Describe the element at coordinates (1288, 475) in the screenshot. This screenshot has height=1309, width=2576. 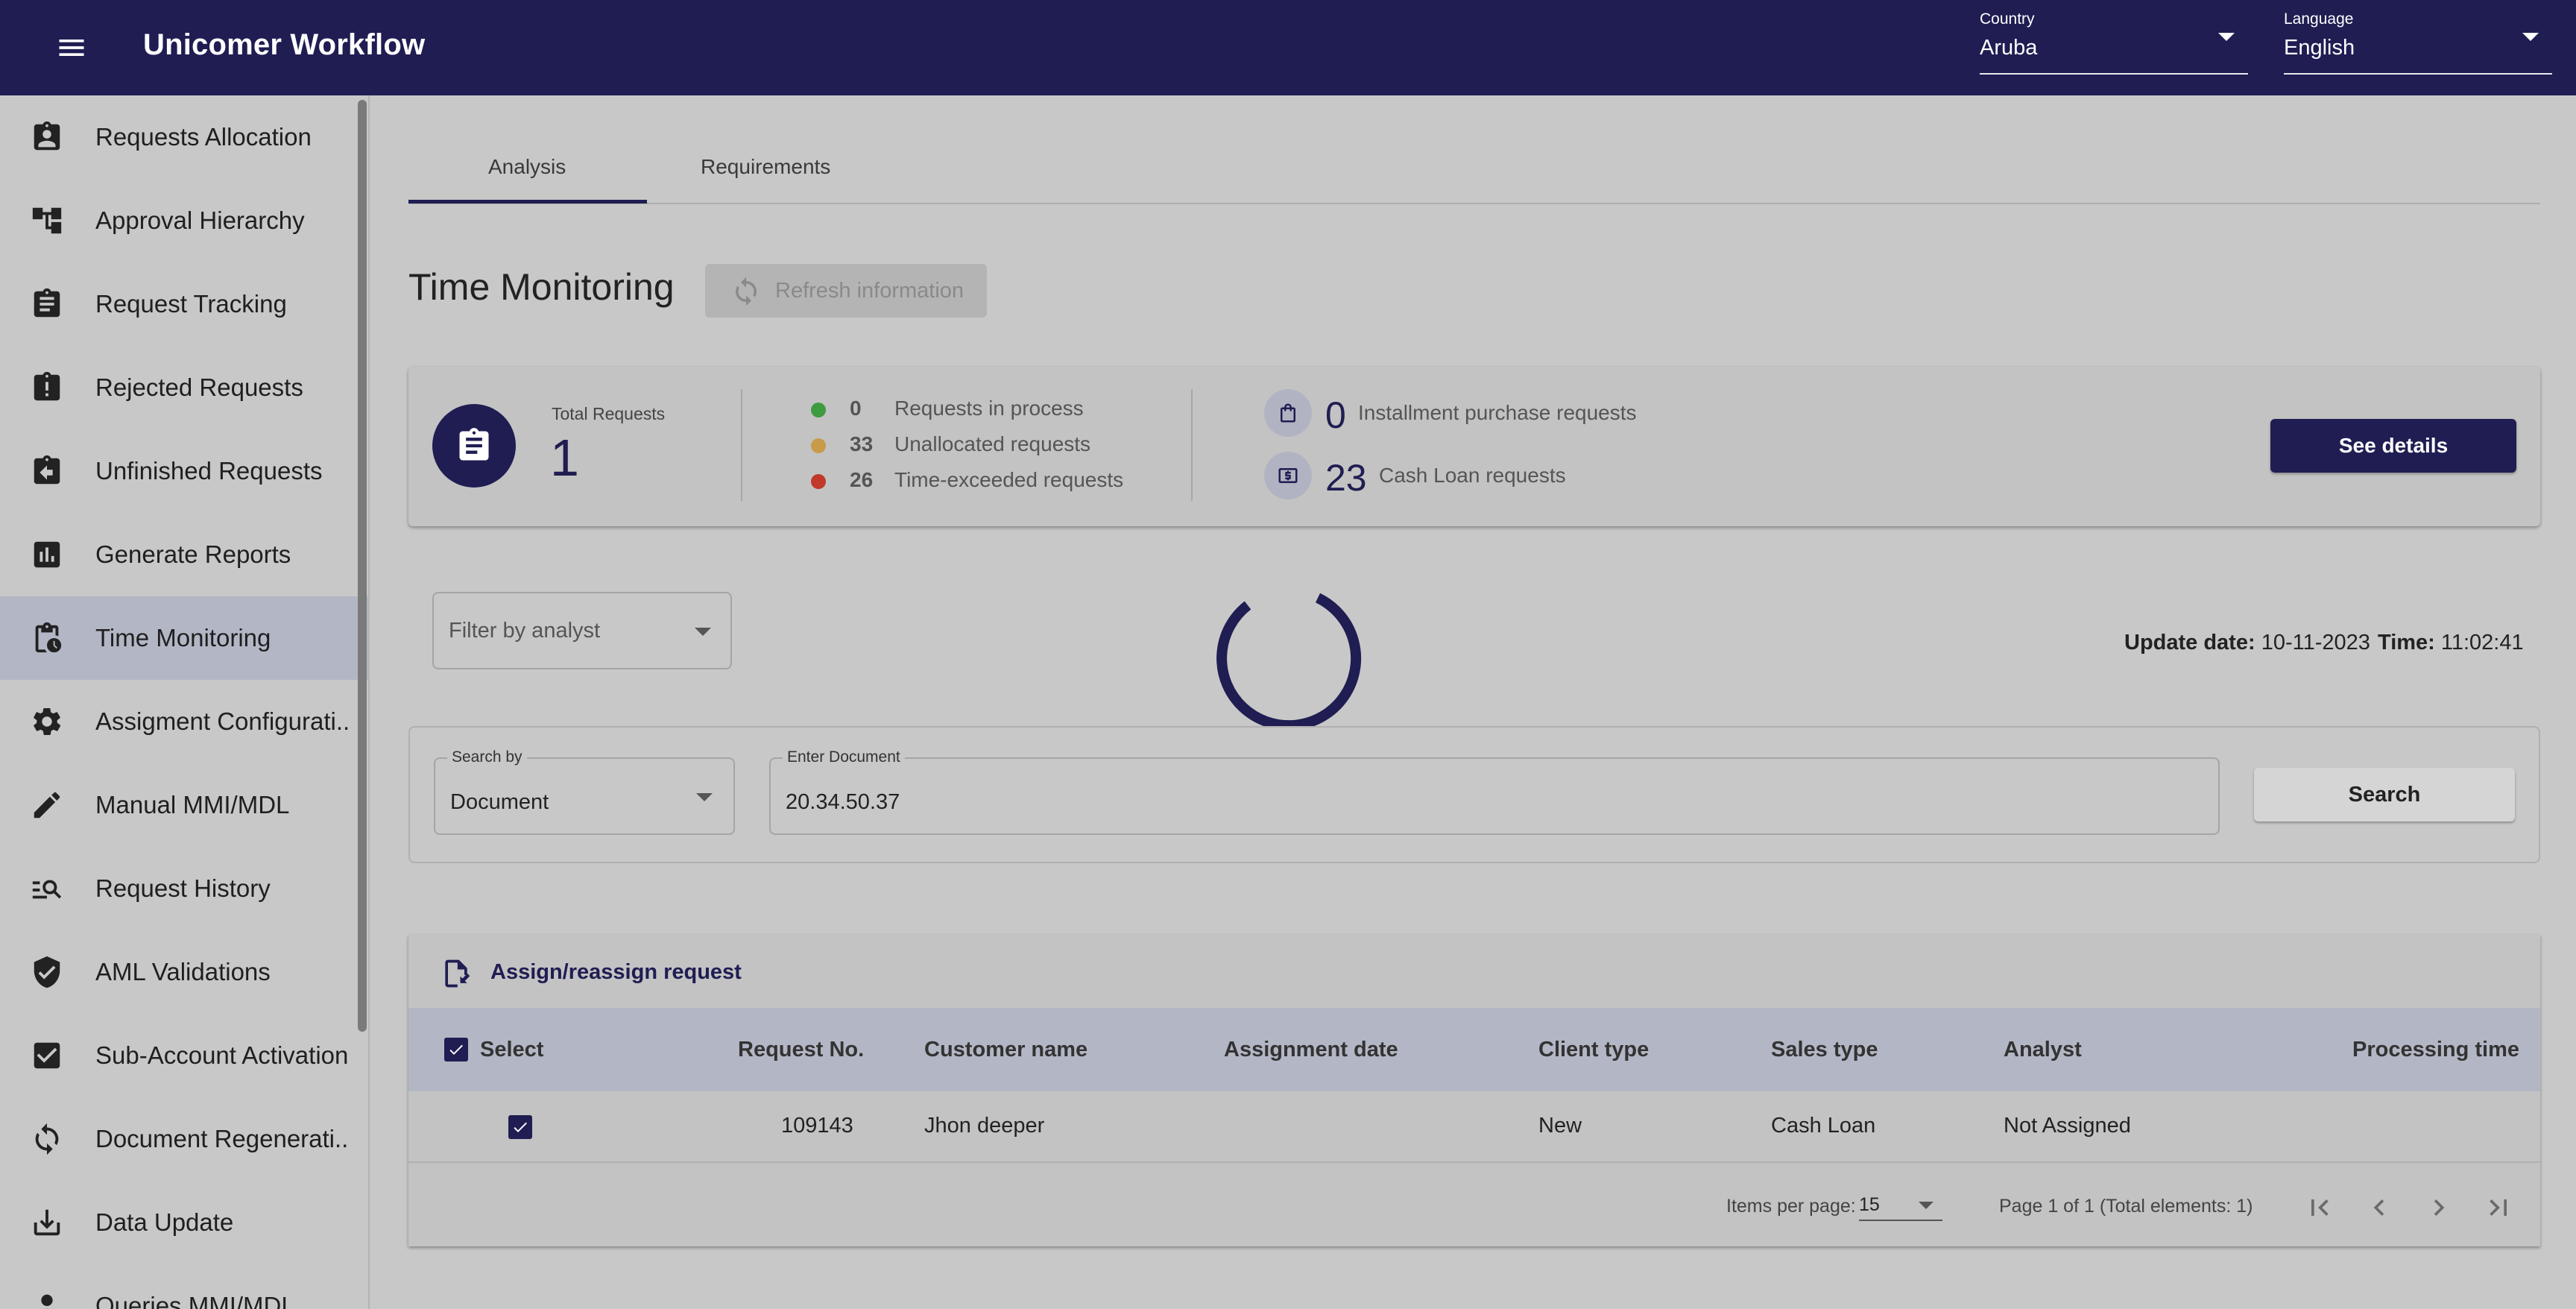
I see `cash-icon` at that location.